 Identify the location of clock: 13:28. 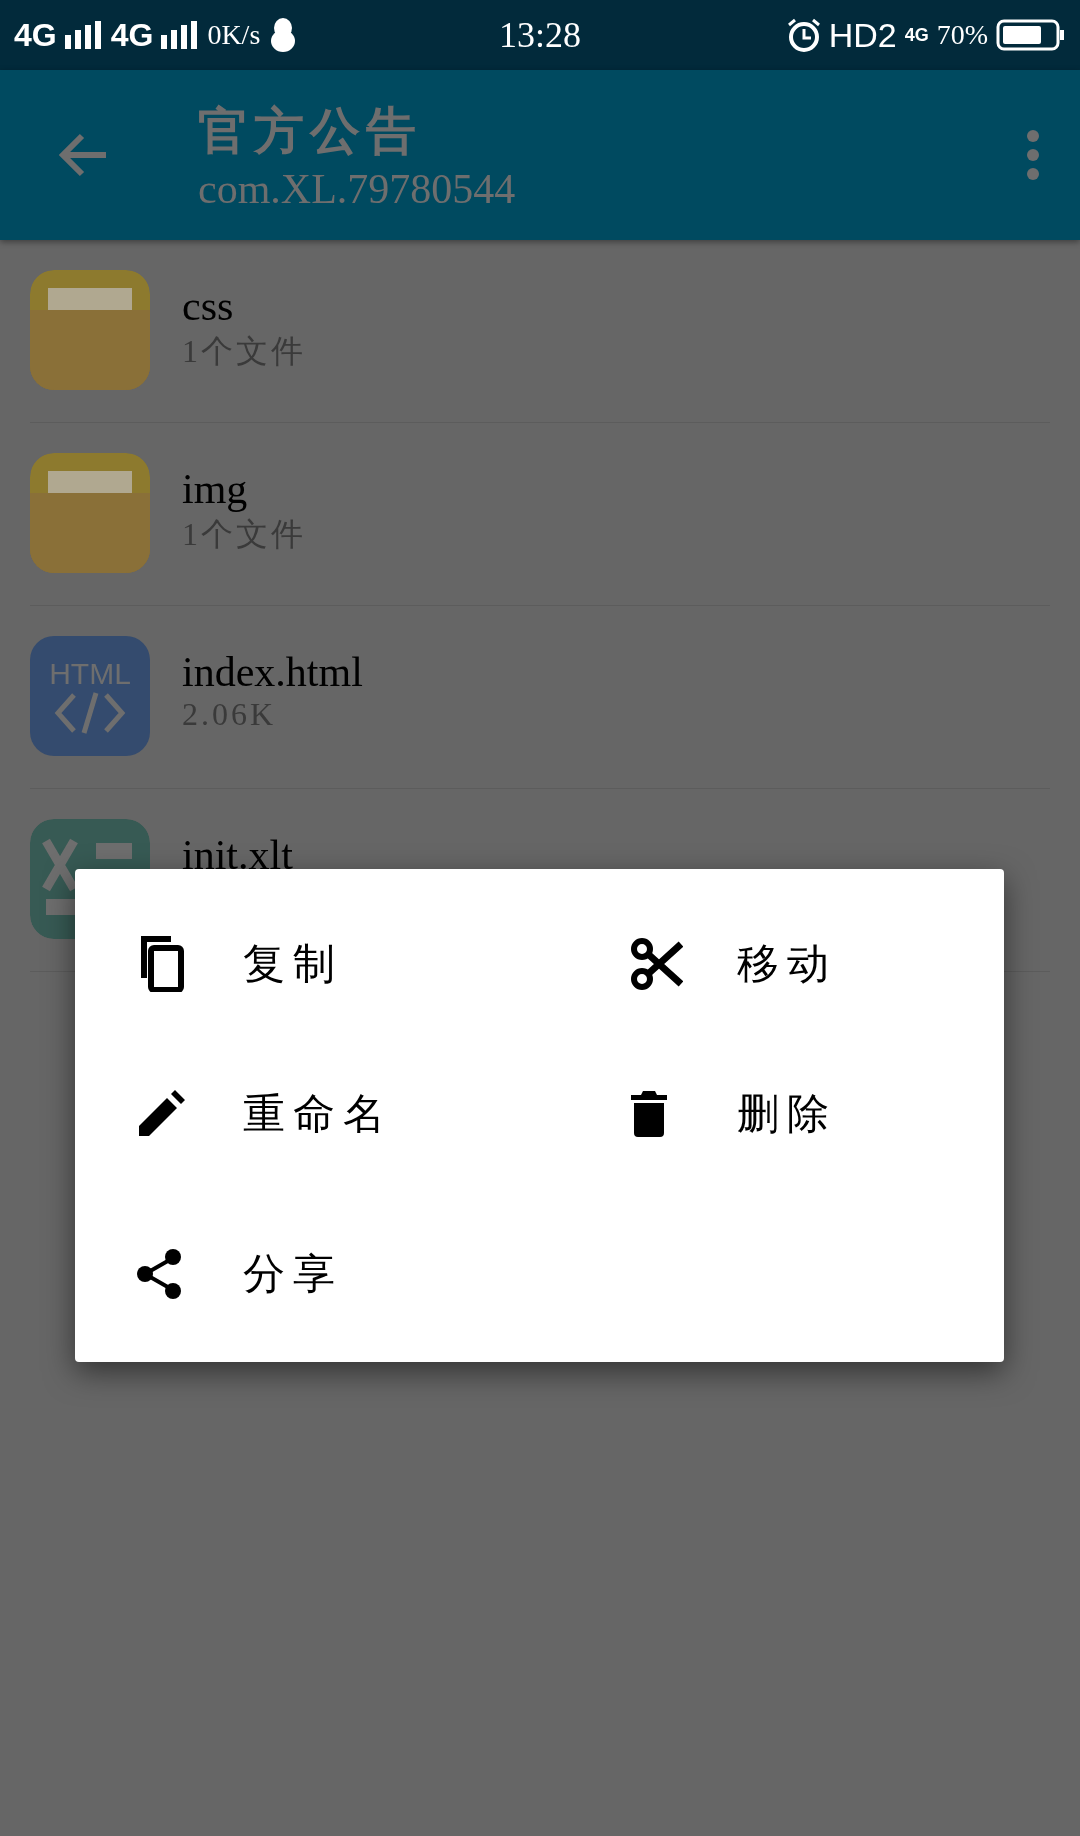
(540, 35).